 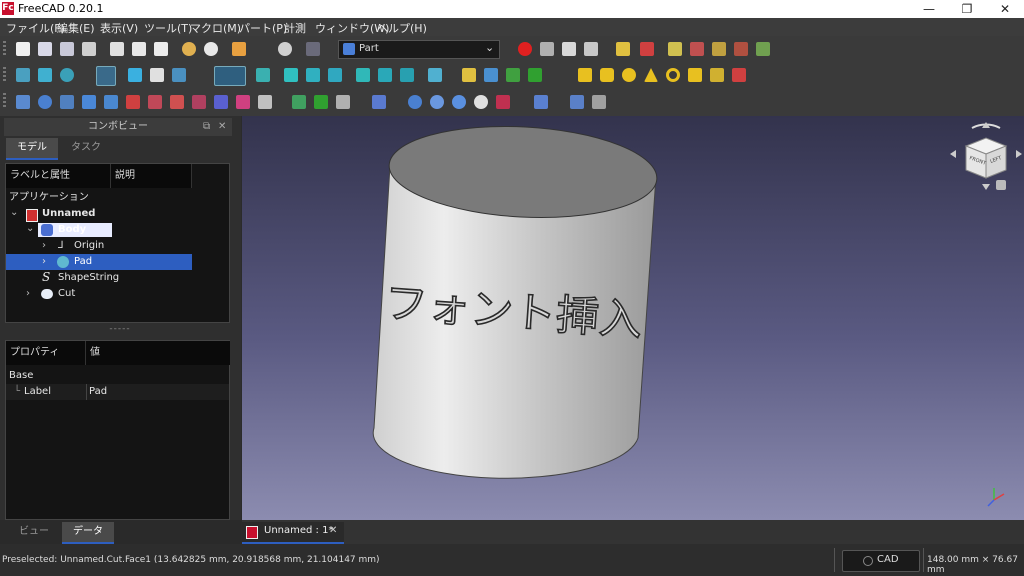 I want to click on execute-macro-icon, so click(x=591, y=49).